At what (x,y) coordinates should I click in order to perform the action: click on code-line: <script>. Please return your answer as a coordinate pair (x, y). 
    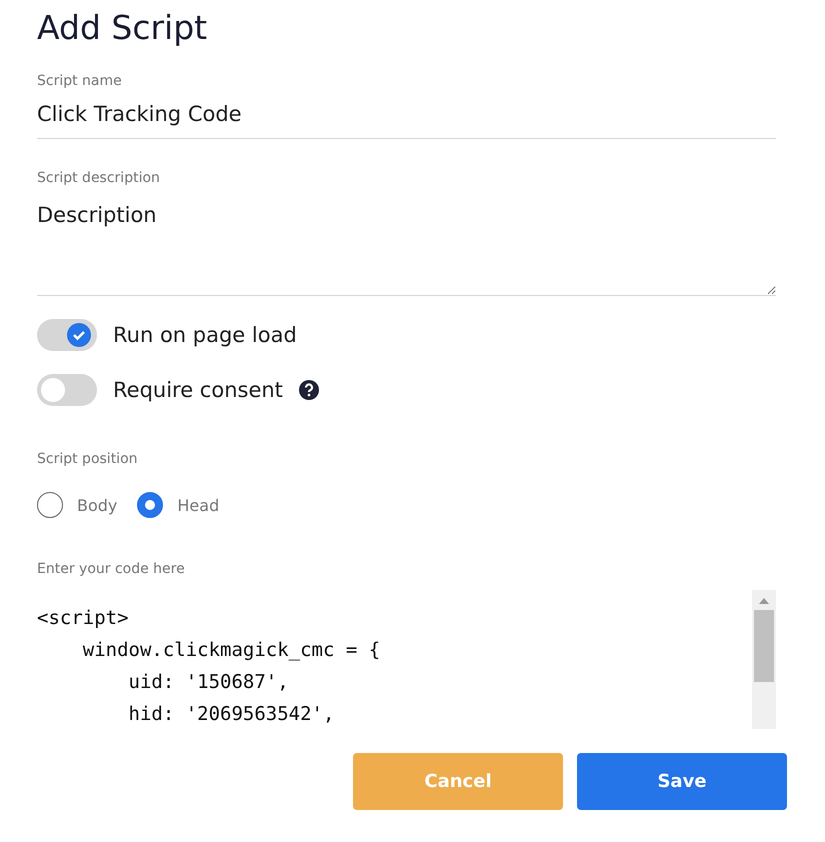
    Looking at the image, I should click on (83, 618).